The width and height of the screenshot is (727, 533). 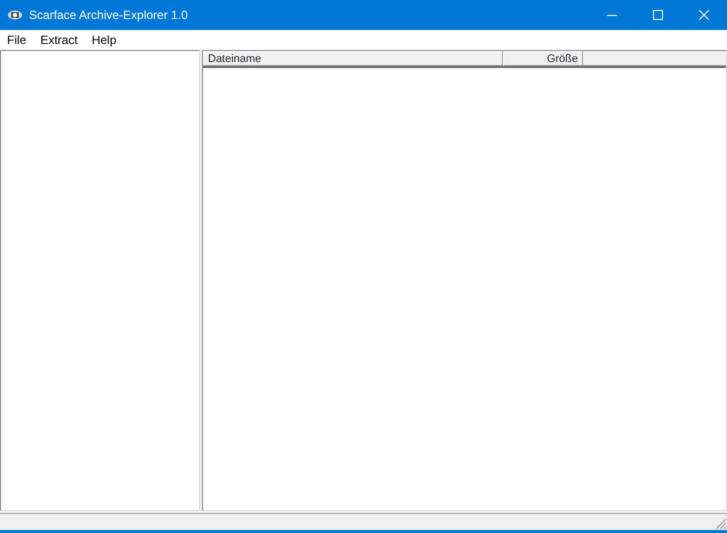 What do you see at coordinates (658, 15) in the screenshot?
I see `maximize-icon` at bounding box center [658, 15].